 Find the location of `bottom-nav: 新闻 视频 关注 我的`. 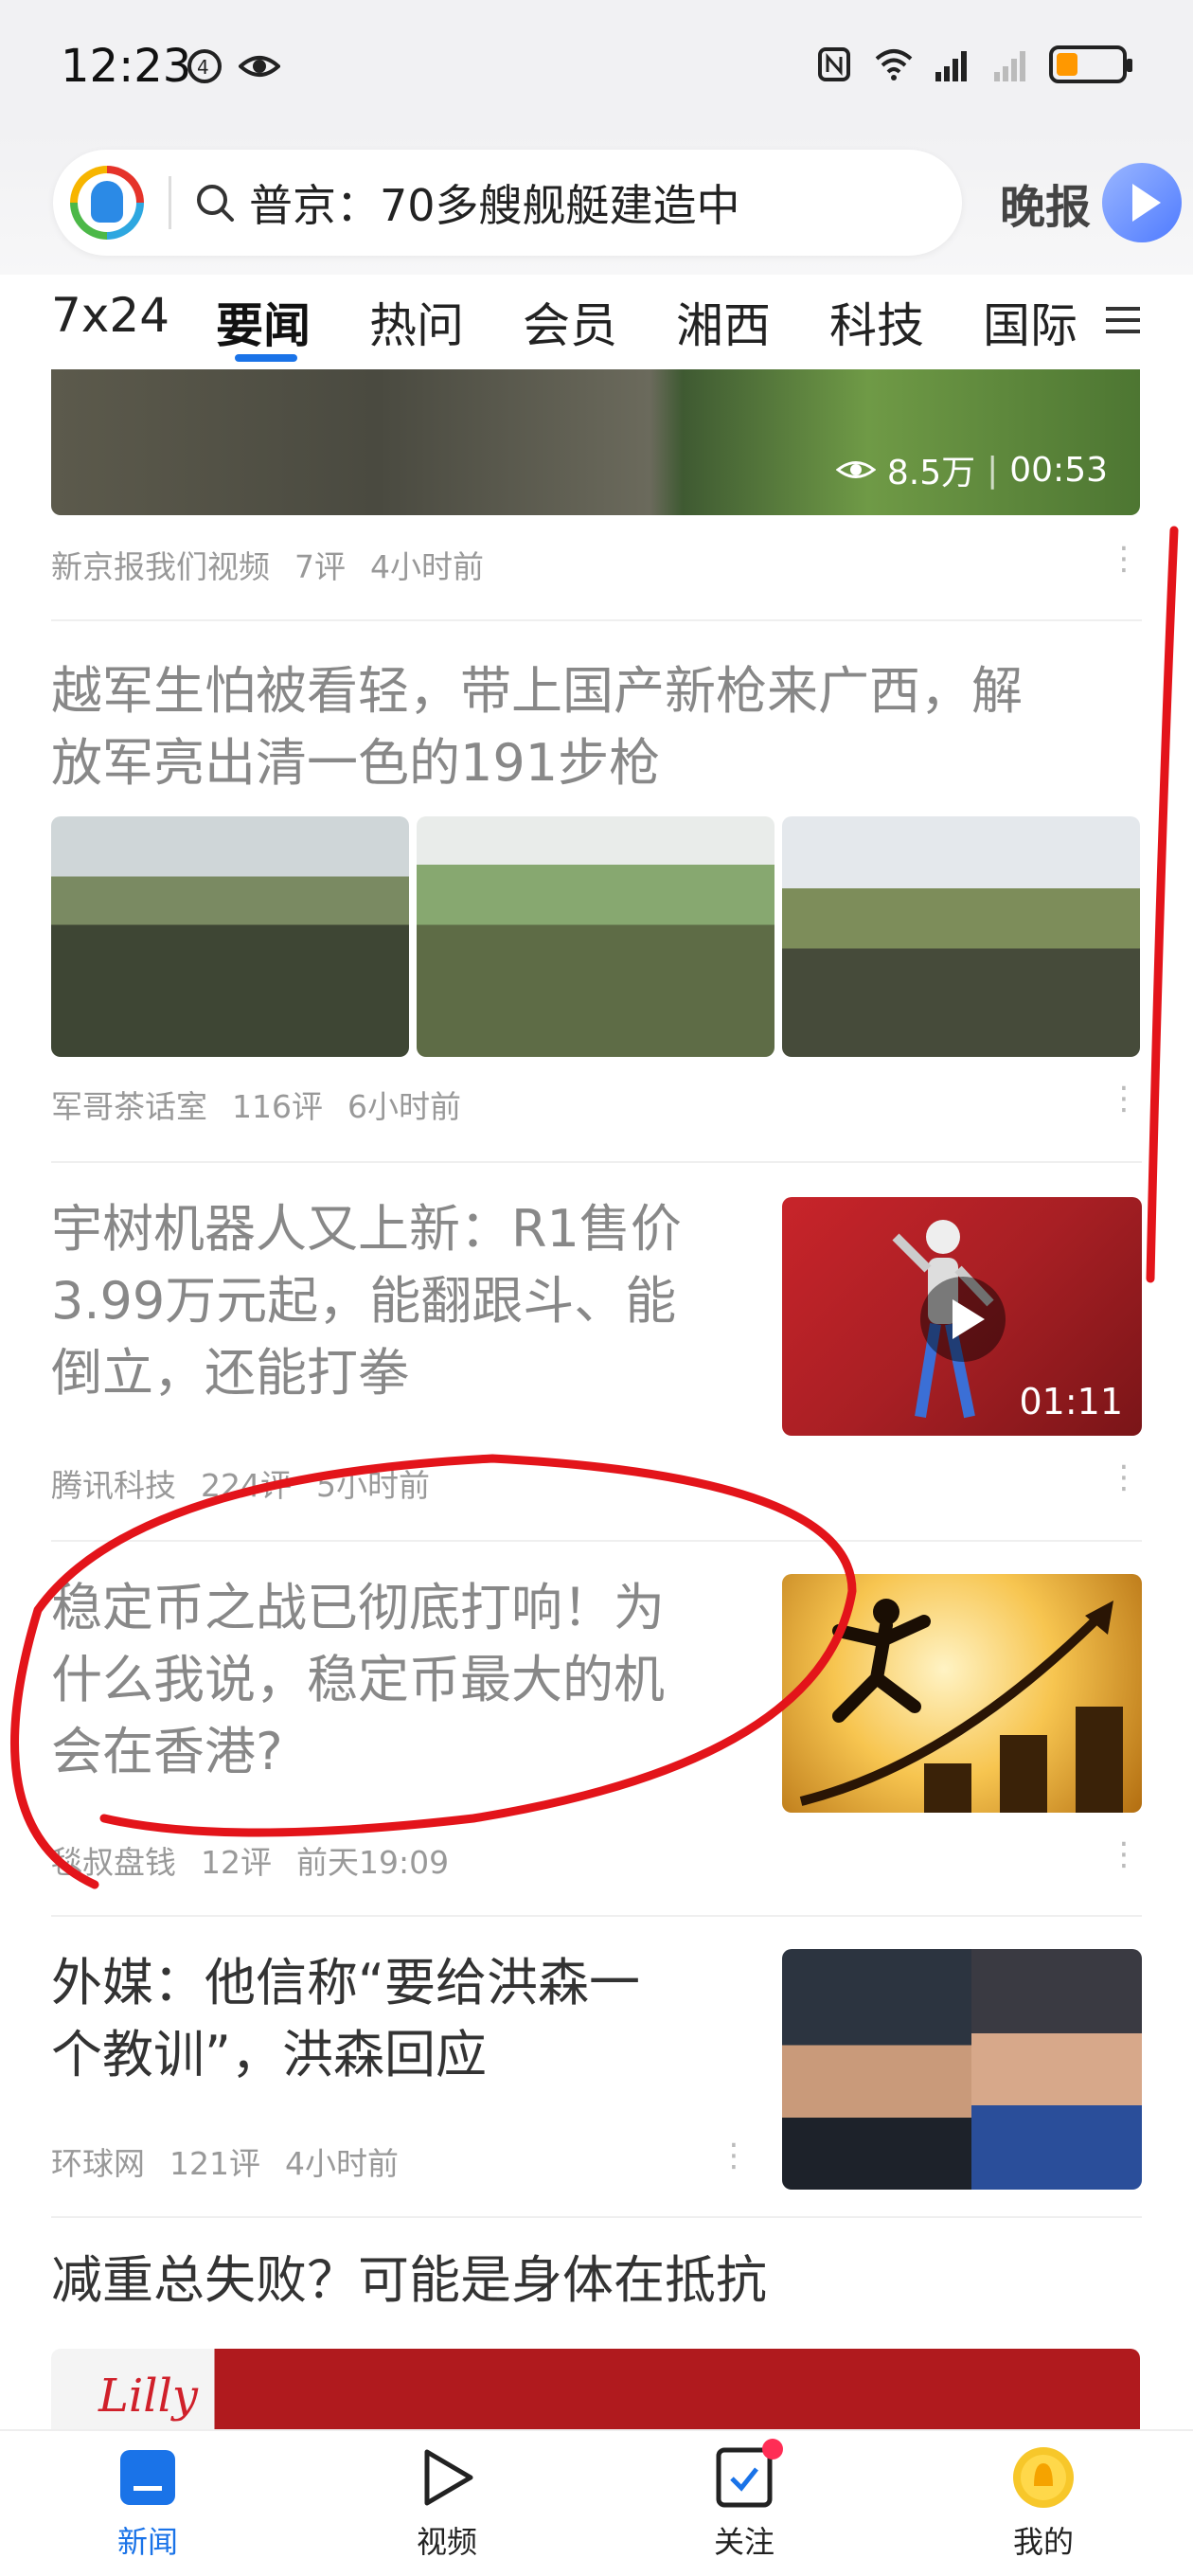

bottom-nav: 新闻 视频 关注 我的 is located at coordinates (596, 2502).